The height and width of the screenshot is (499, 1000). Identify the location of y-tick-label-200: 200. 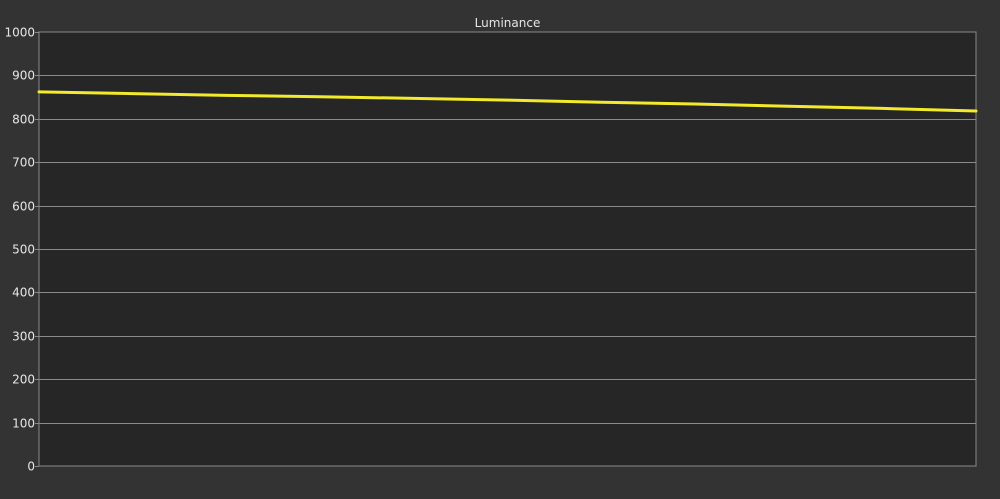
(23, 380).